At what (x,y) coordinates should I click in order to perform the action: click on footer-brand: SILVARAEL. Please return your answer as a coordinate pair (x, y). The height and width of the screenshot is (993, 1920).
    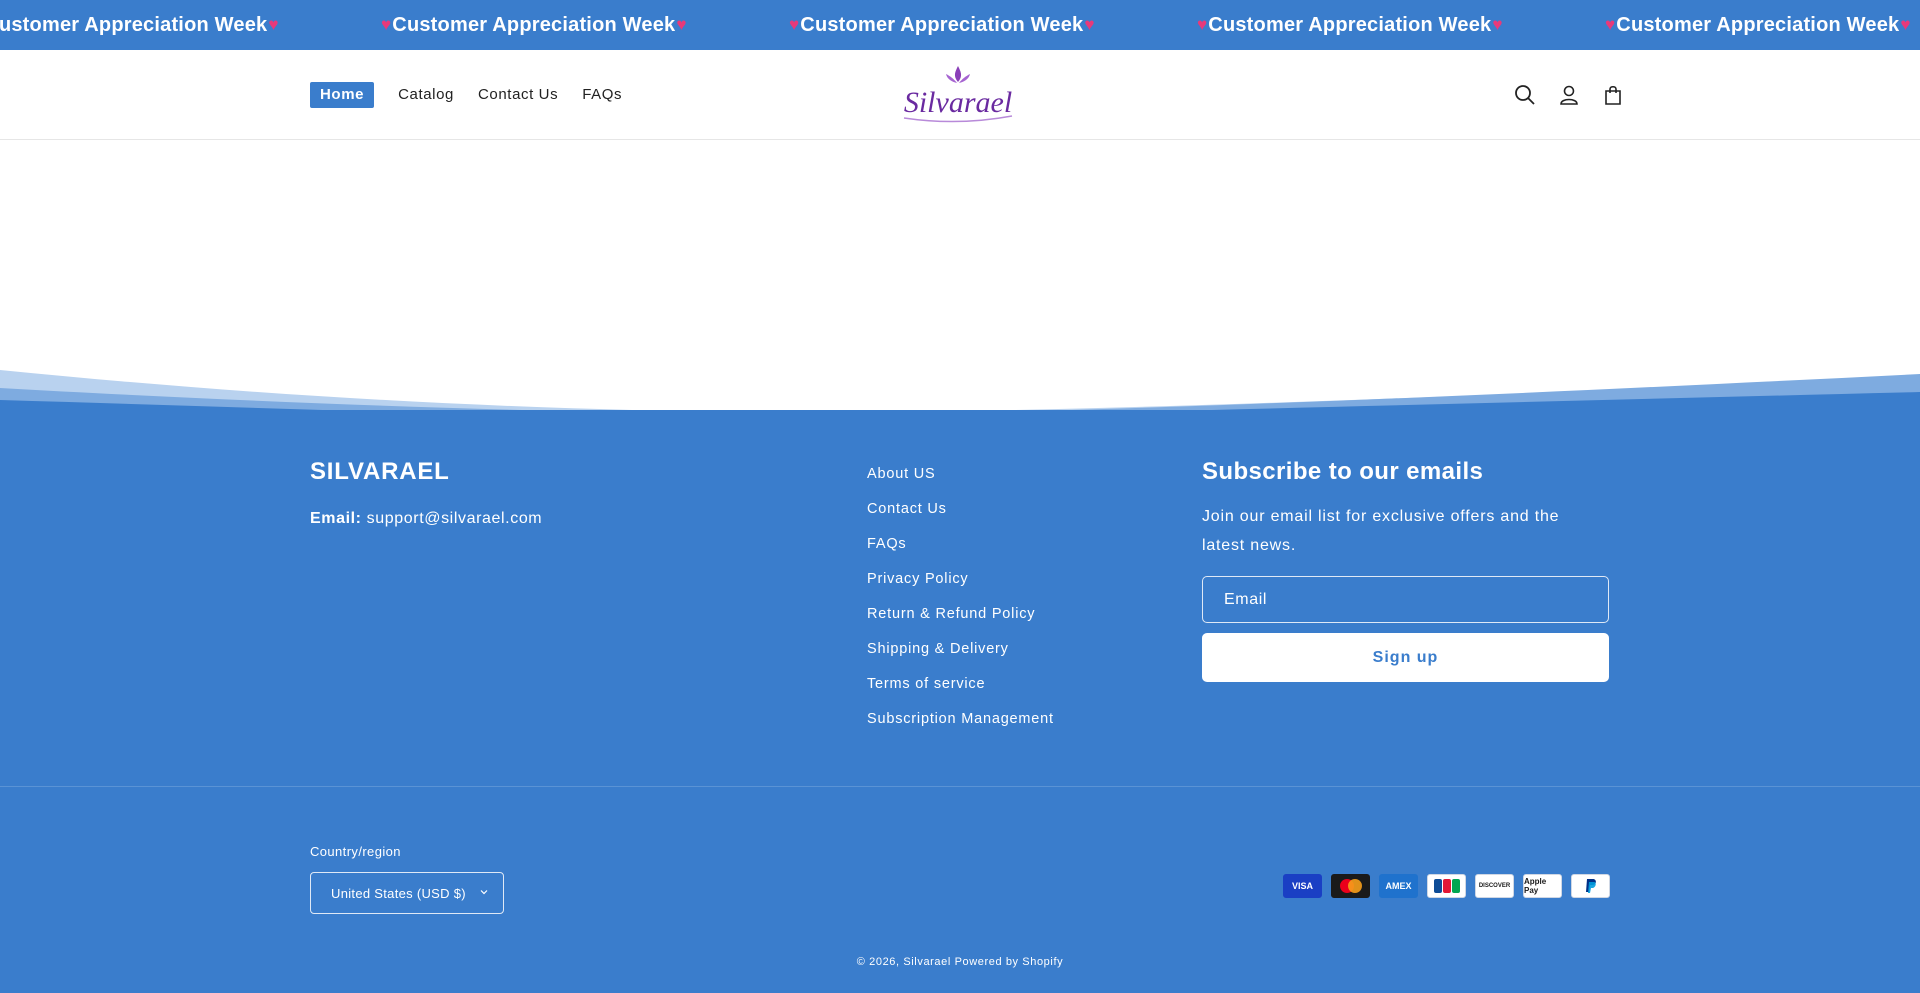
    Looking at the image, I should click on (380, 471).